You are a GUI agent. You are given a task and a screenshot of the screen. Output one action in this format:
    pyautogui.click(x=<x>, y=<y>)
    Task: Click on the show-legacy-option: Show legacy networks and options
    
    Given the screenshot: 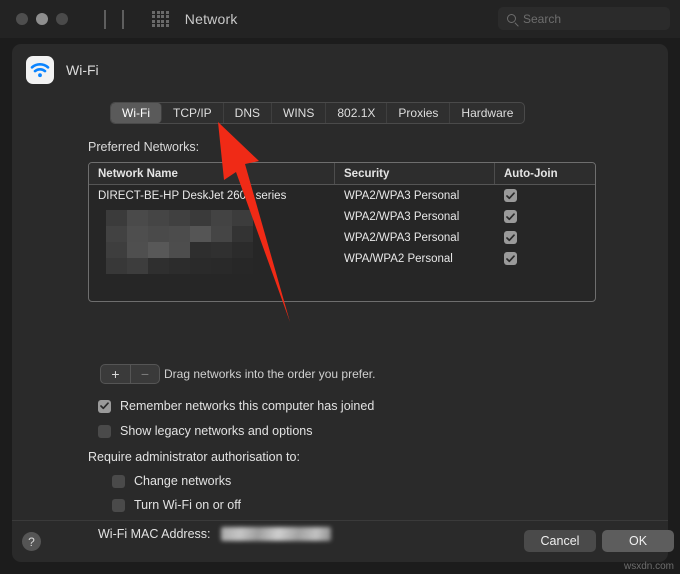 What is the action you would take?
    pyautogui.click(x=205, y=431)
    